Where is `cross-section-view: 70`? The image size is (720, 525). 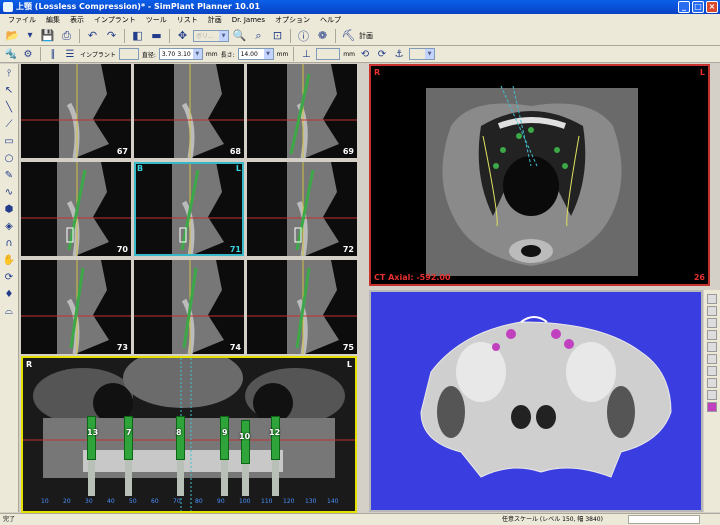 cross-section-view: 70 is located at coordinates (76, 209).